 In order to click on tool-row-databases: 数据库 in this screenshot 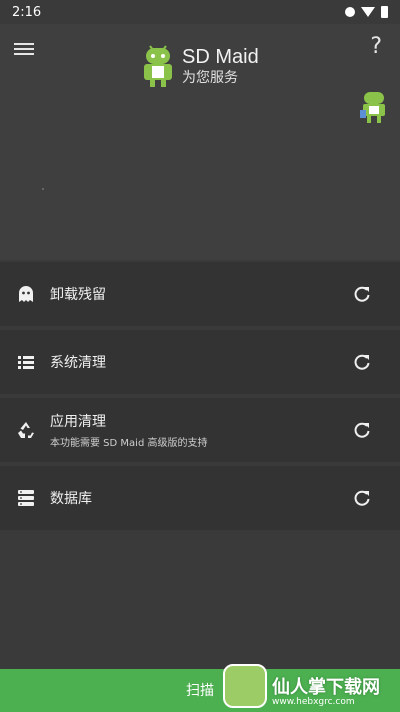, I will do `click(200, 498)`.